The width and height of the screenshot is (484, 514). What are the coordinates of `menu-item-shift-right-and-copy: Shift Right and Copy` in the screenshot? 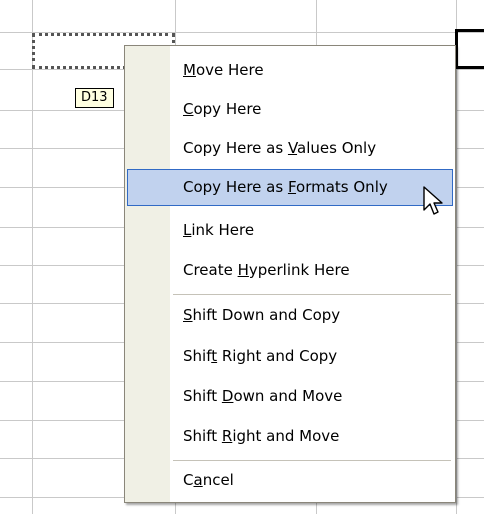 It's located at (290, 356).